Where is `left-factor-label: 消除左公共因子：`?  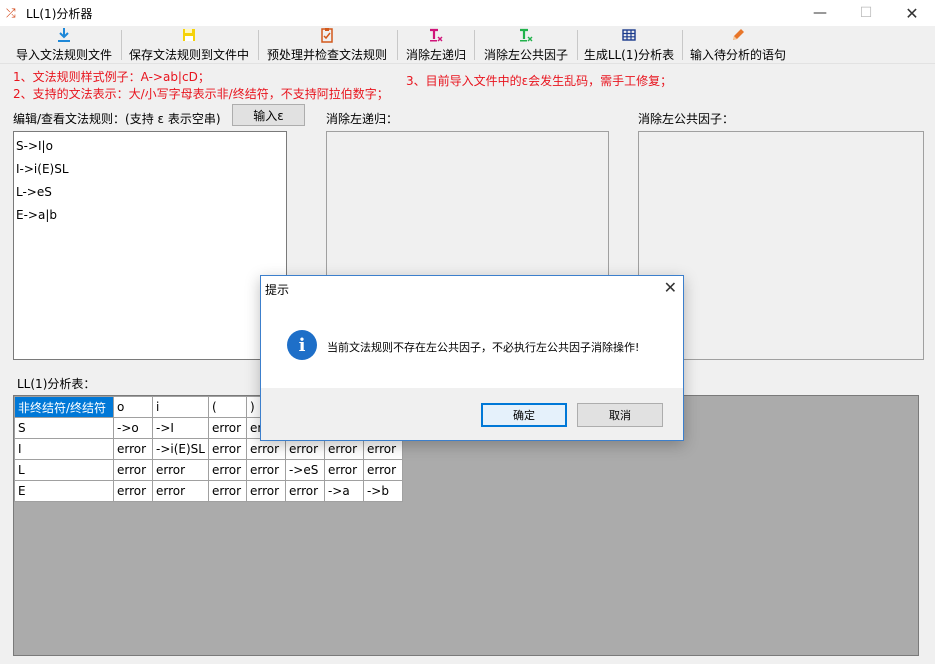
left-factor-label: 消除左公共因子： is located at coordinates (686, 119).